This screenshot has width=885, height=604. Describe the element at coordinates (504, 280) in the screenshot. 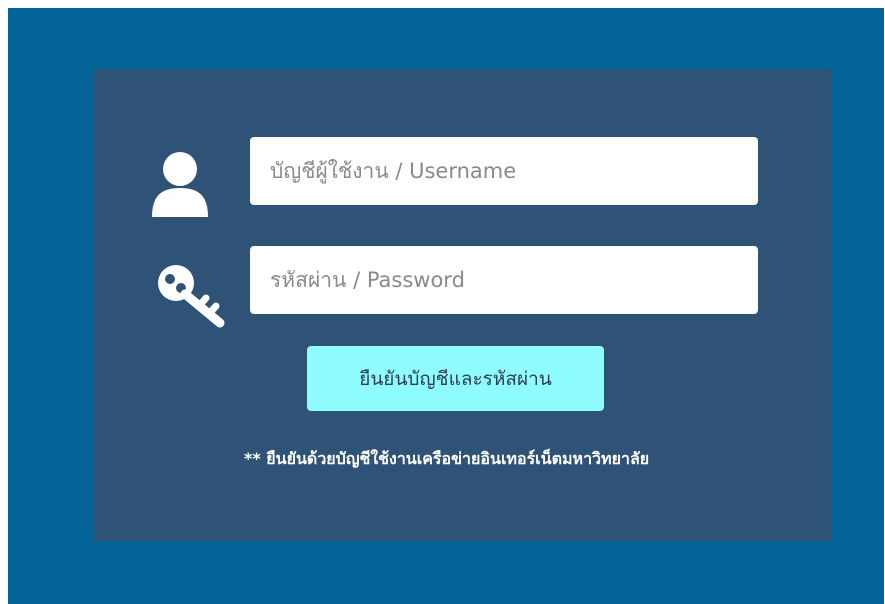

I see `password-input` at that location.